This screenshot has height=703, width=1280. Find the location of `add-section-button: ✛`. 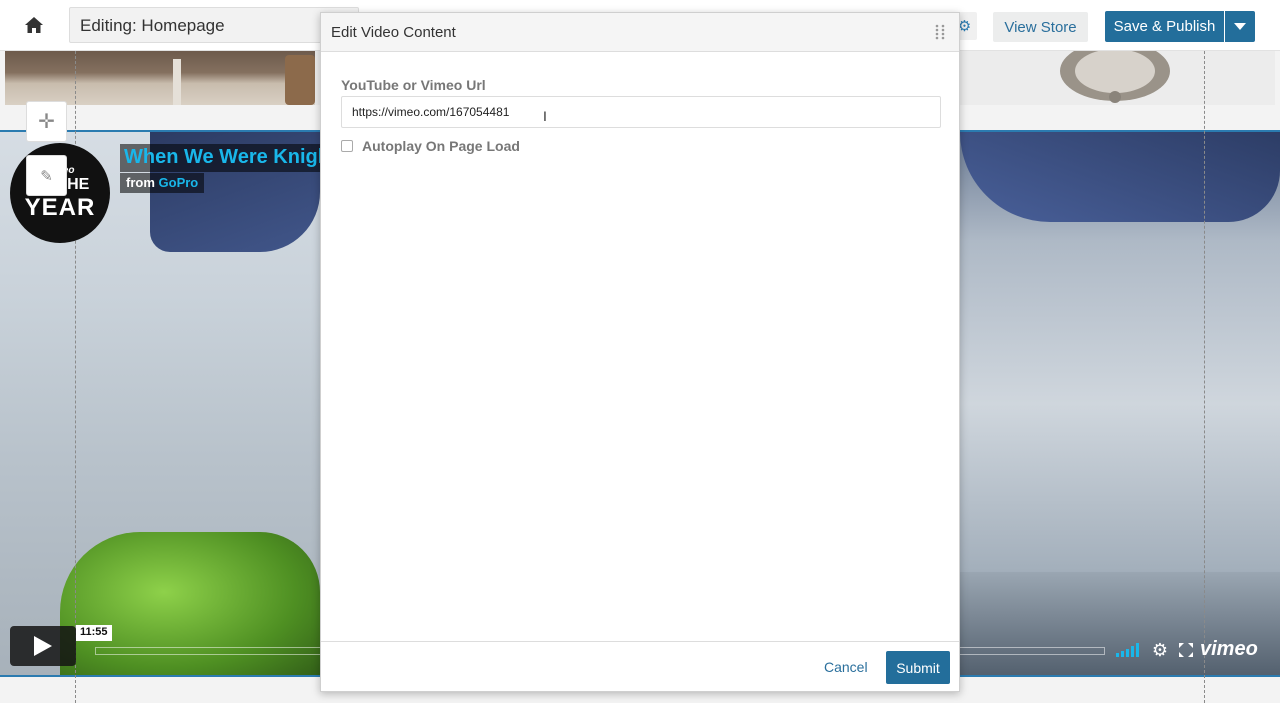

add-section-button: ✛ is located at coordinates (46, 121).